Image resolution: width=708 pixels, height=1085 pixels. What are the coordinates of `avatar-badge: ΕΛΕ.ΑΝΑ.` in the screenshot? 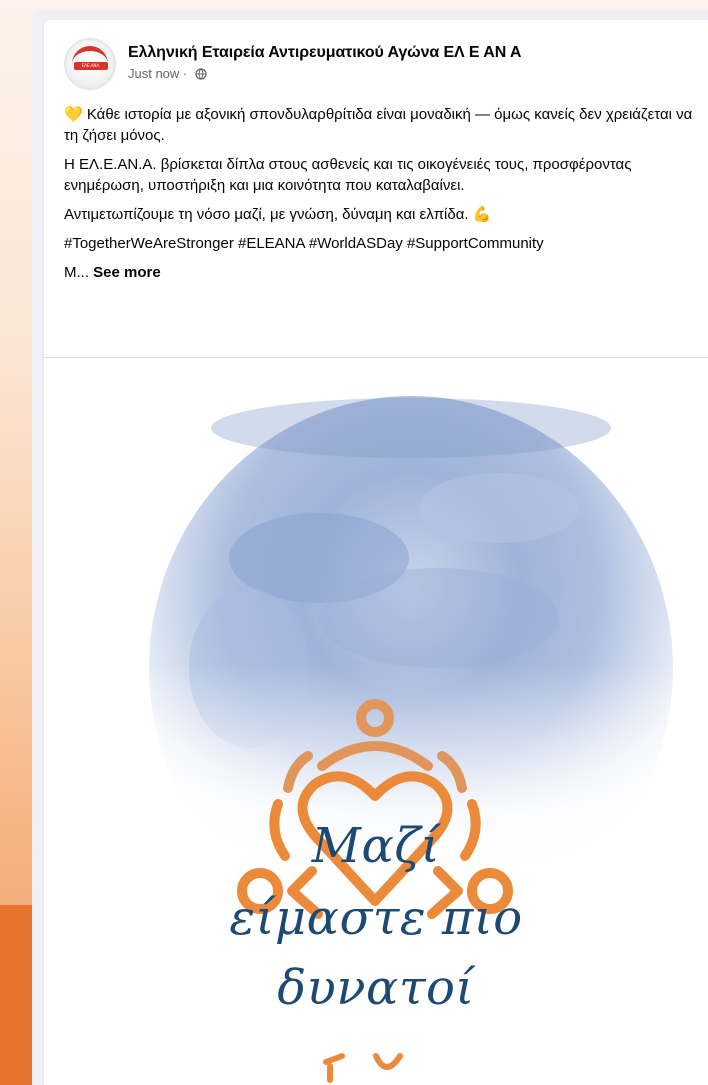 It's located at (91, 66).